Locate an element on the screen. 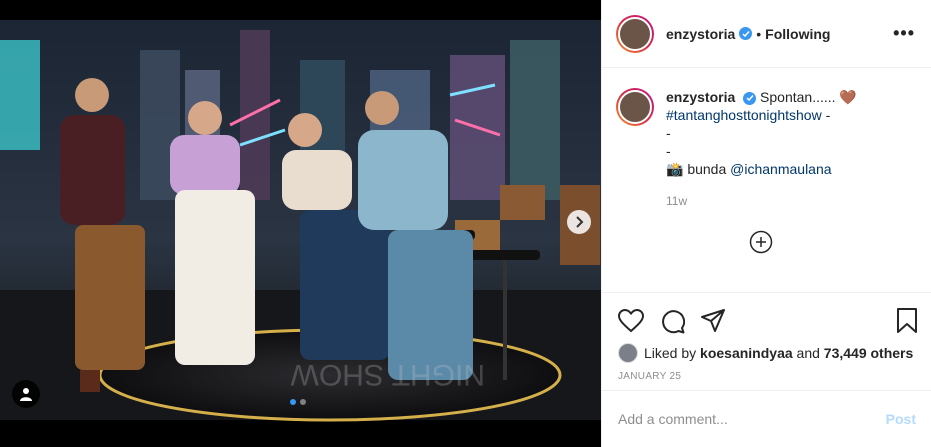 The width and height of the screenshot is (931, 447). comment-icon is located at coordinates (672, 321).